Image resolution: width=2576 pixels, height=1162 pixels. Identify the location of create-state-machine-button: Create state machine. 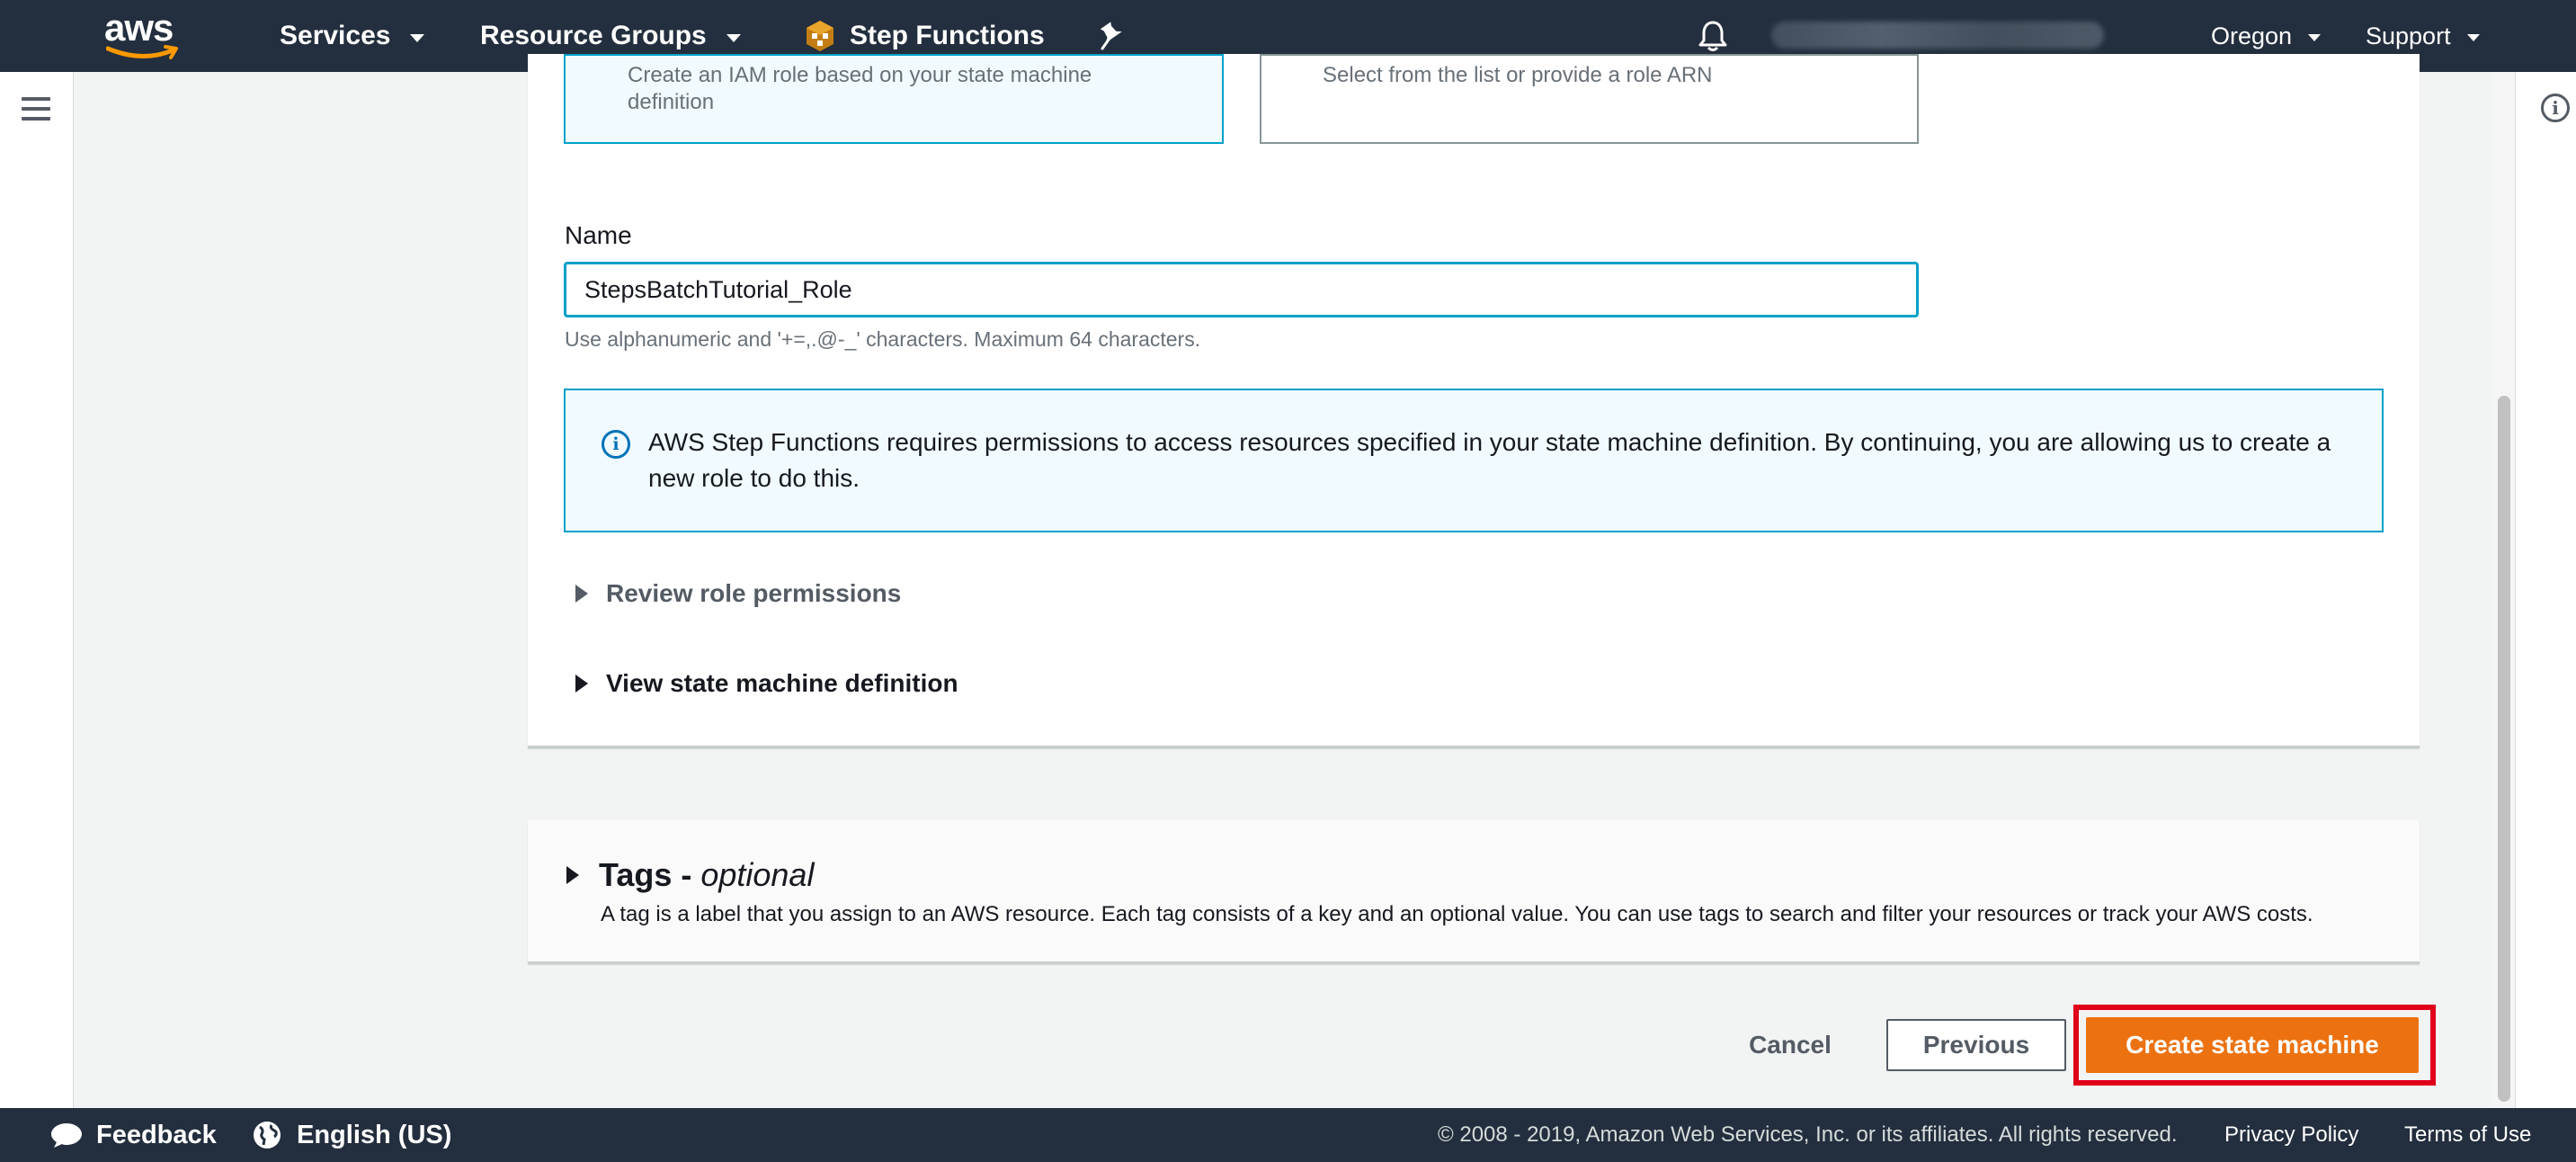
(2252, 1045).